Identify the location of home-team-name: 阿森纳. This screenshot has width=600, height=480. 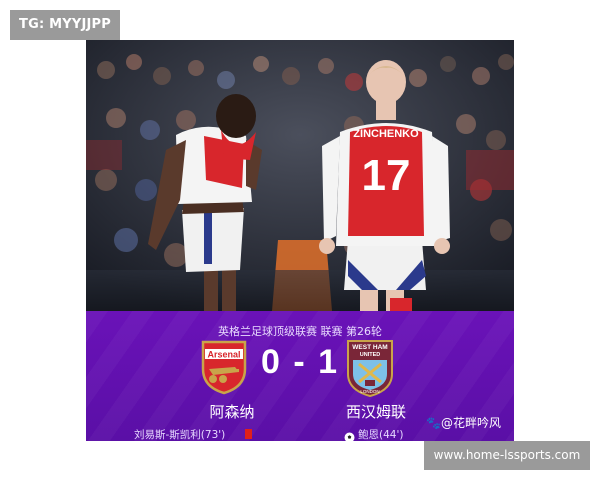
(232, 412).